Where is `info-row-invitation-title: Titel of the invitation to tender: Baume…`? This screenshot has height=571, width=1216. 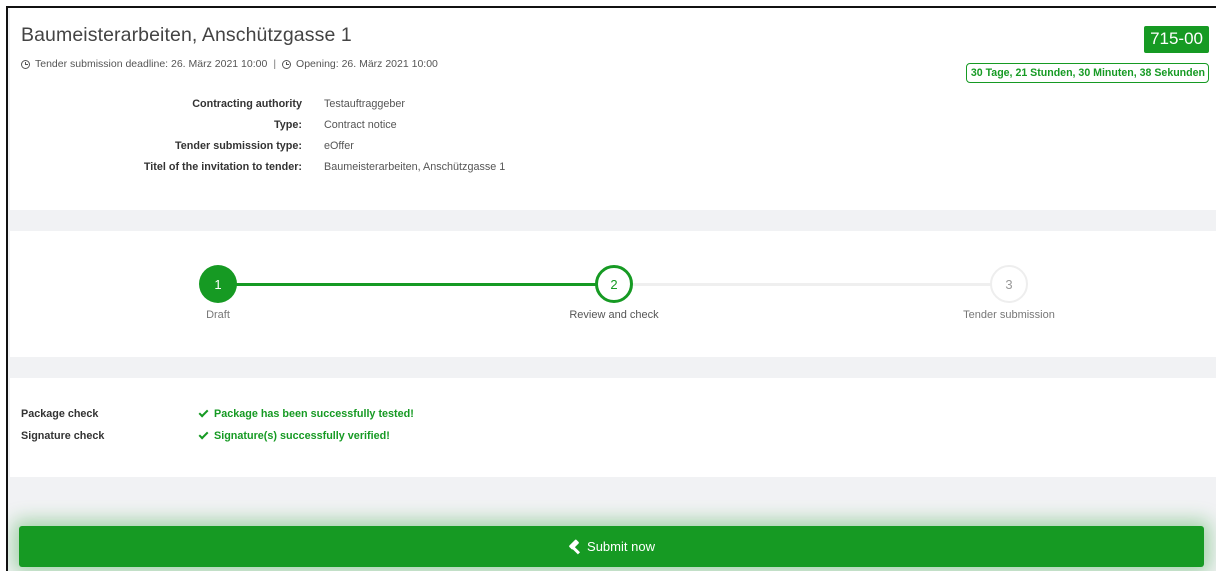 info-row-invitation-title: Titel of the invitation to tender: Baume… is located at coordinates (360, 172).